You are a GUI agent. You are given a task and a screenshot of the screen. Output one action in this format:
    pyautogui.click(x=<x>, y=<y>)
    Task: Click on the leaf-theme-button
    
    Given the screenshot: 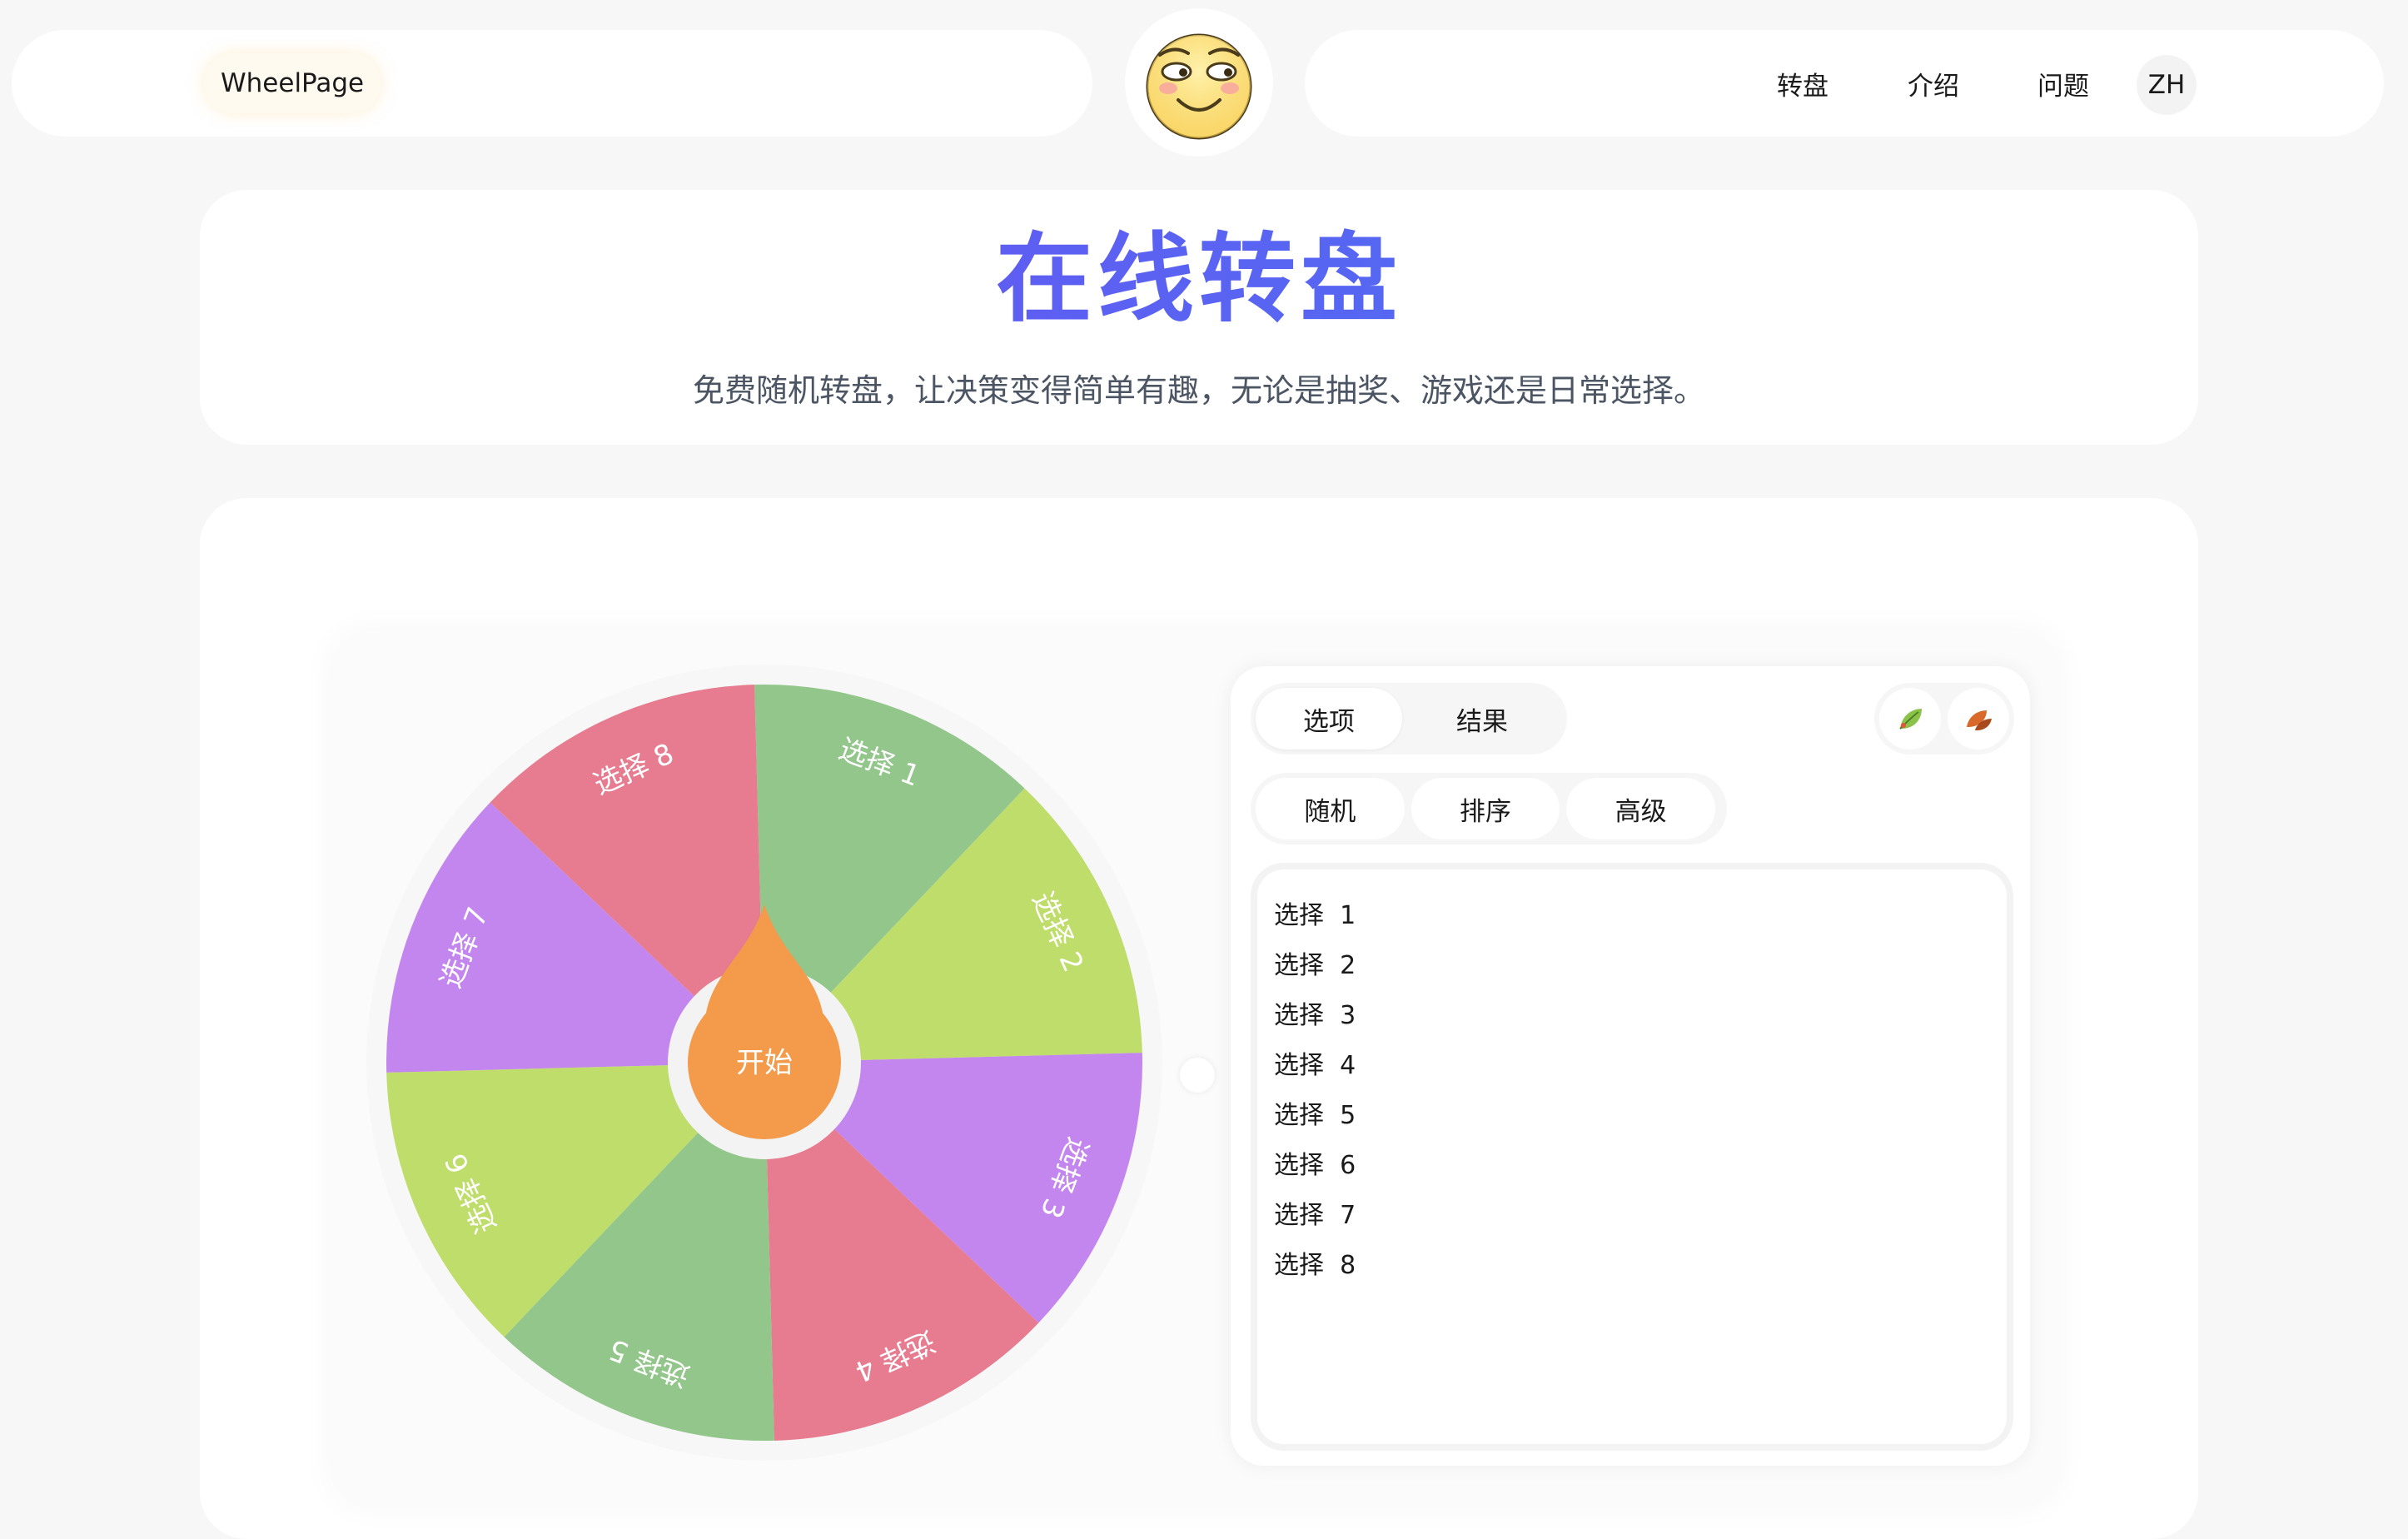 What is the action you would take?
    pyautogui.click(x=1910, y=719)
    